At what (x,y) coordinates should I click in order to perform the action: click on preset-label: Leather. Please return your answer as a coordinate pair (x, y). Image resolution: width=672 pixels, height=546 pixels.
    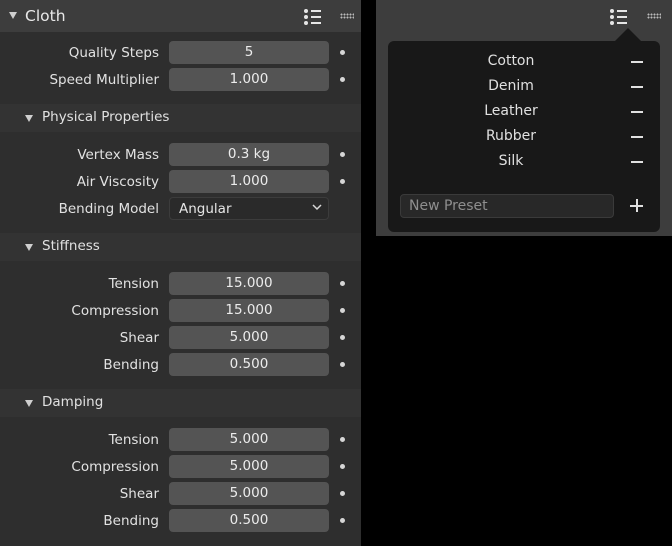
    Looking at the image, I should click on (511, 111).